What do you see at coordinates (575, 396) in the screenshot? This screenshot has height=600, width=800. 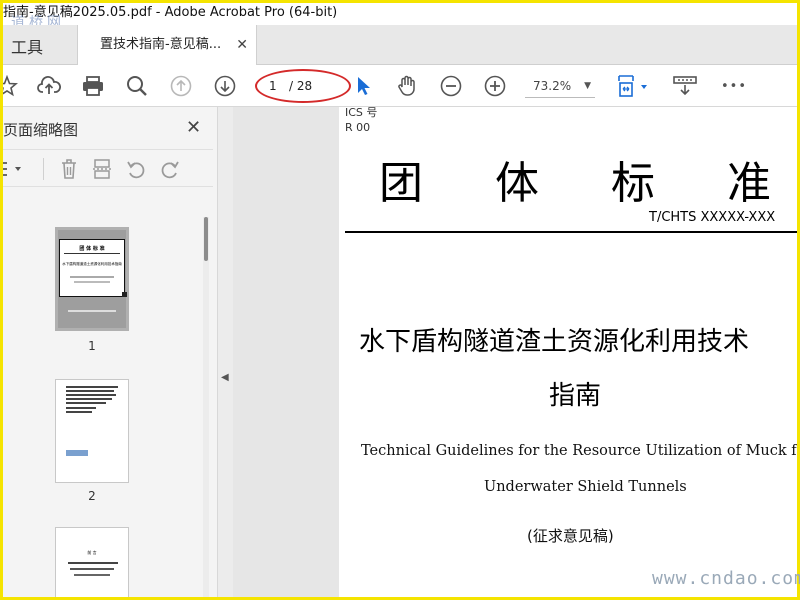 I see `chinese-title-line-2: 指南` at bounding box center [575, 396].